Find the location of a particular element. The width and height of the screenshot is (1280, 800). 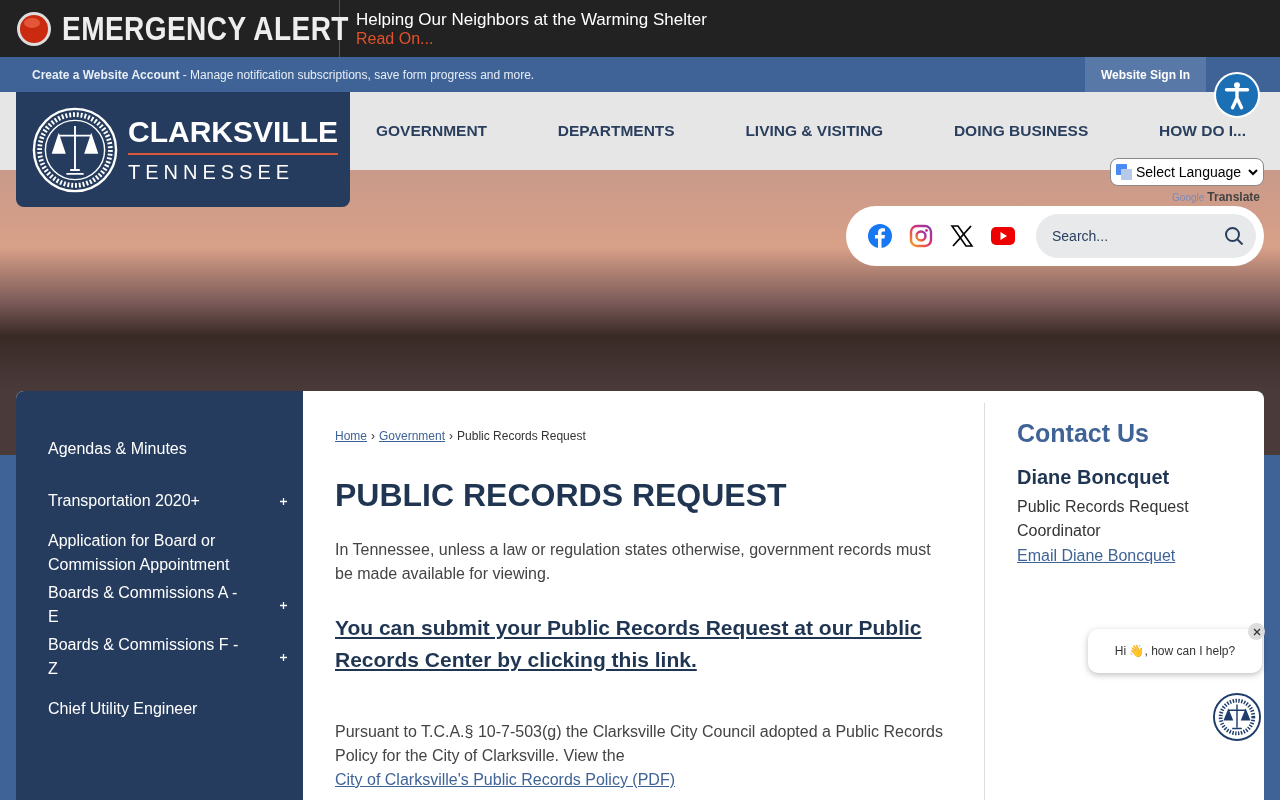

logo-title: CLARKSVILLE is located at coordinates (233, 135).